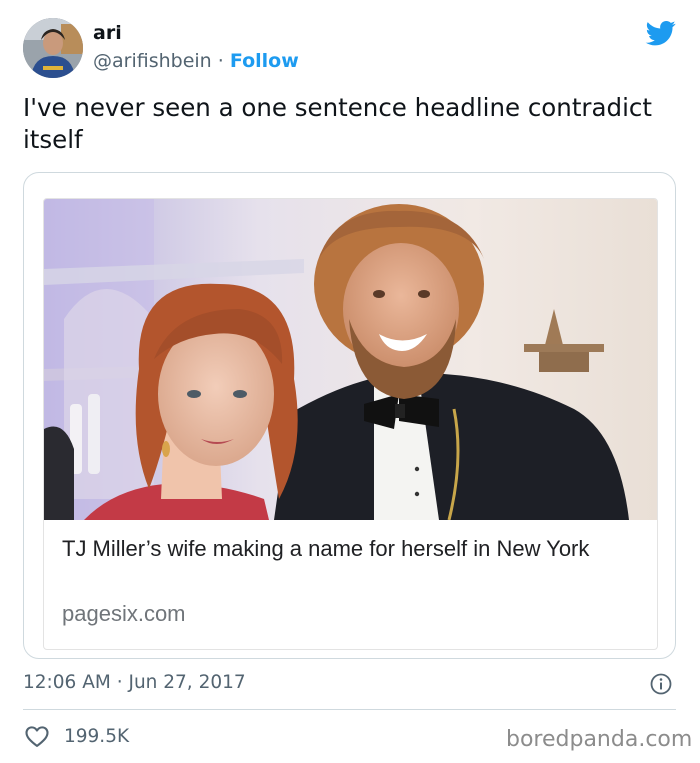 The width and height of the screenshot is (700, 763). I want to click on link-domain: pagesix.com, so click(124, 613).